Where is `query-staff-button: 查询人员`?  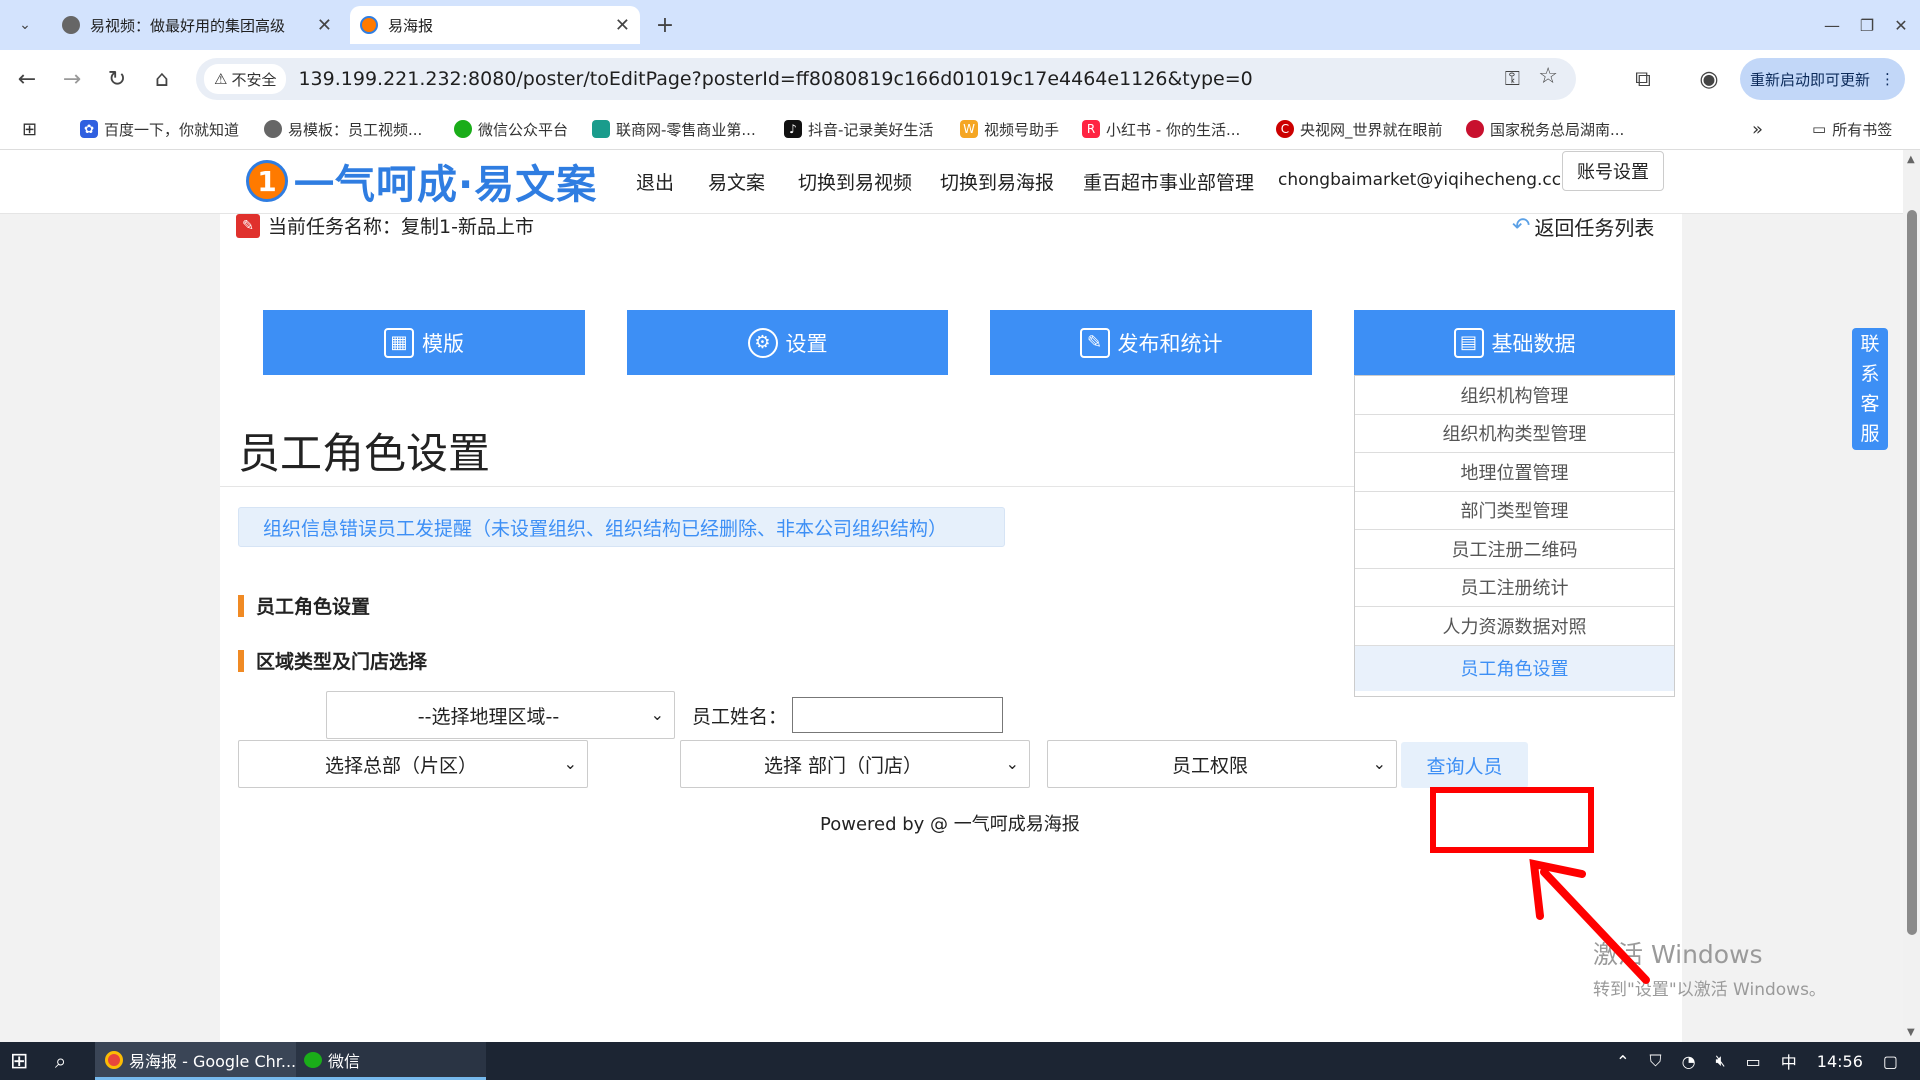
query-staff-button: 查询人员 is located at coordinates (1464, 765).